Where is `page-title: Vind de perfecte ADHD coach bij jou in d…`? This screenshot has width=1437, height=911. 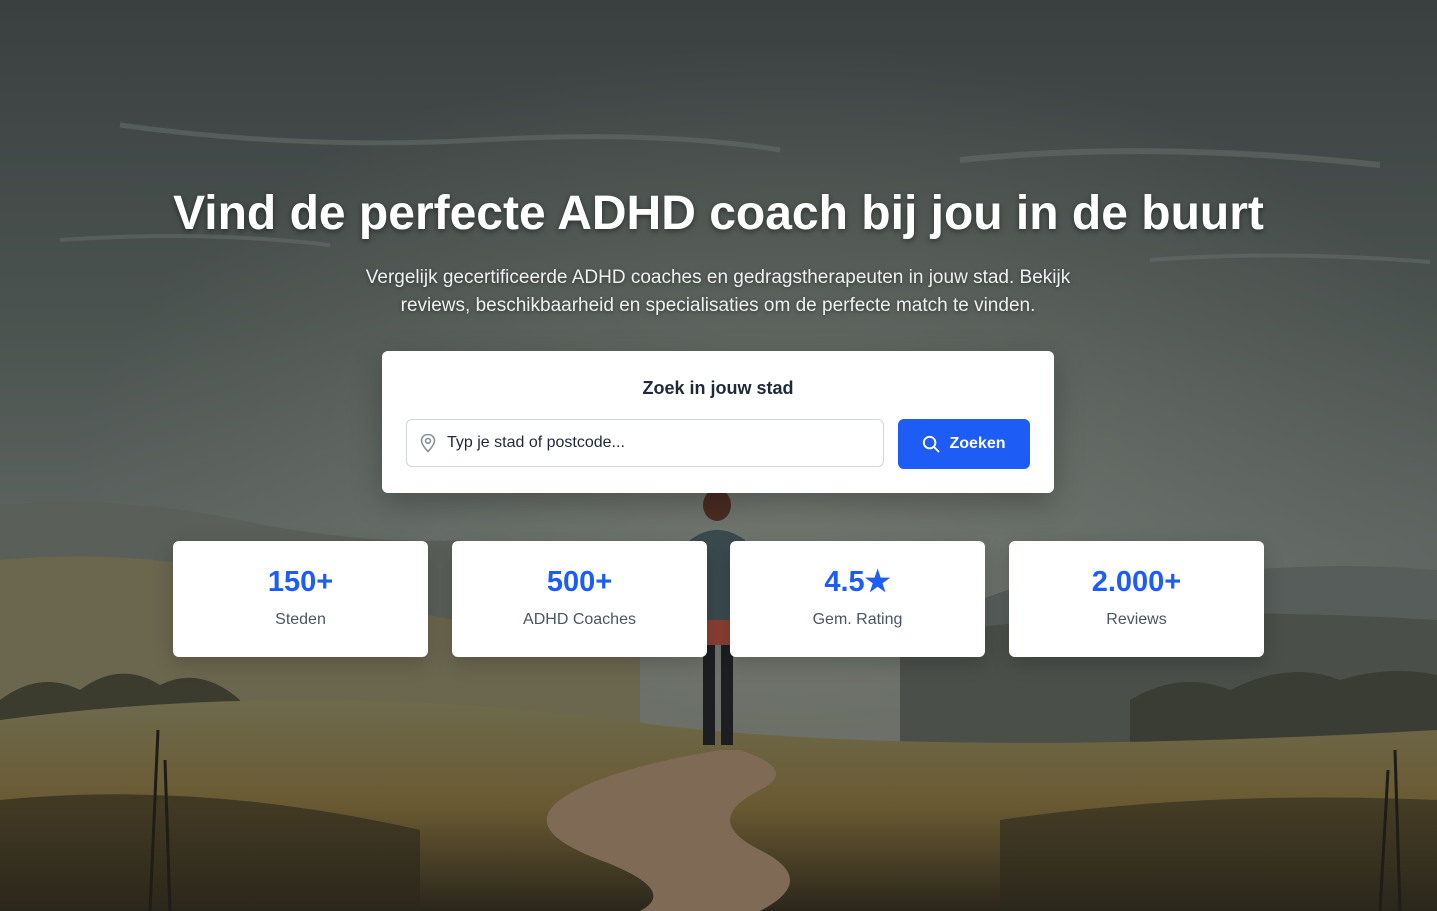
page-title: Vind de perfecte ADHD coach bij jou in d… is located at coordinates (718, 213).